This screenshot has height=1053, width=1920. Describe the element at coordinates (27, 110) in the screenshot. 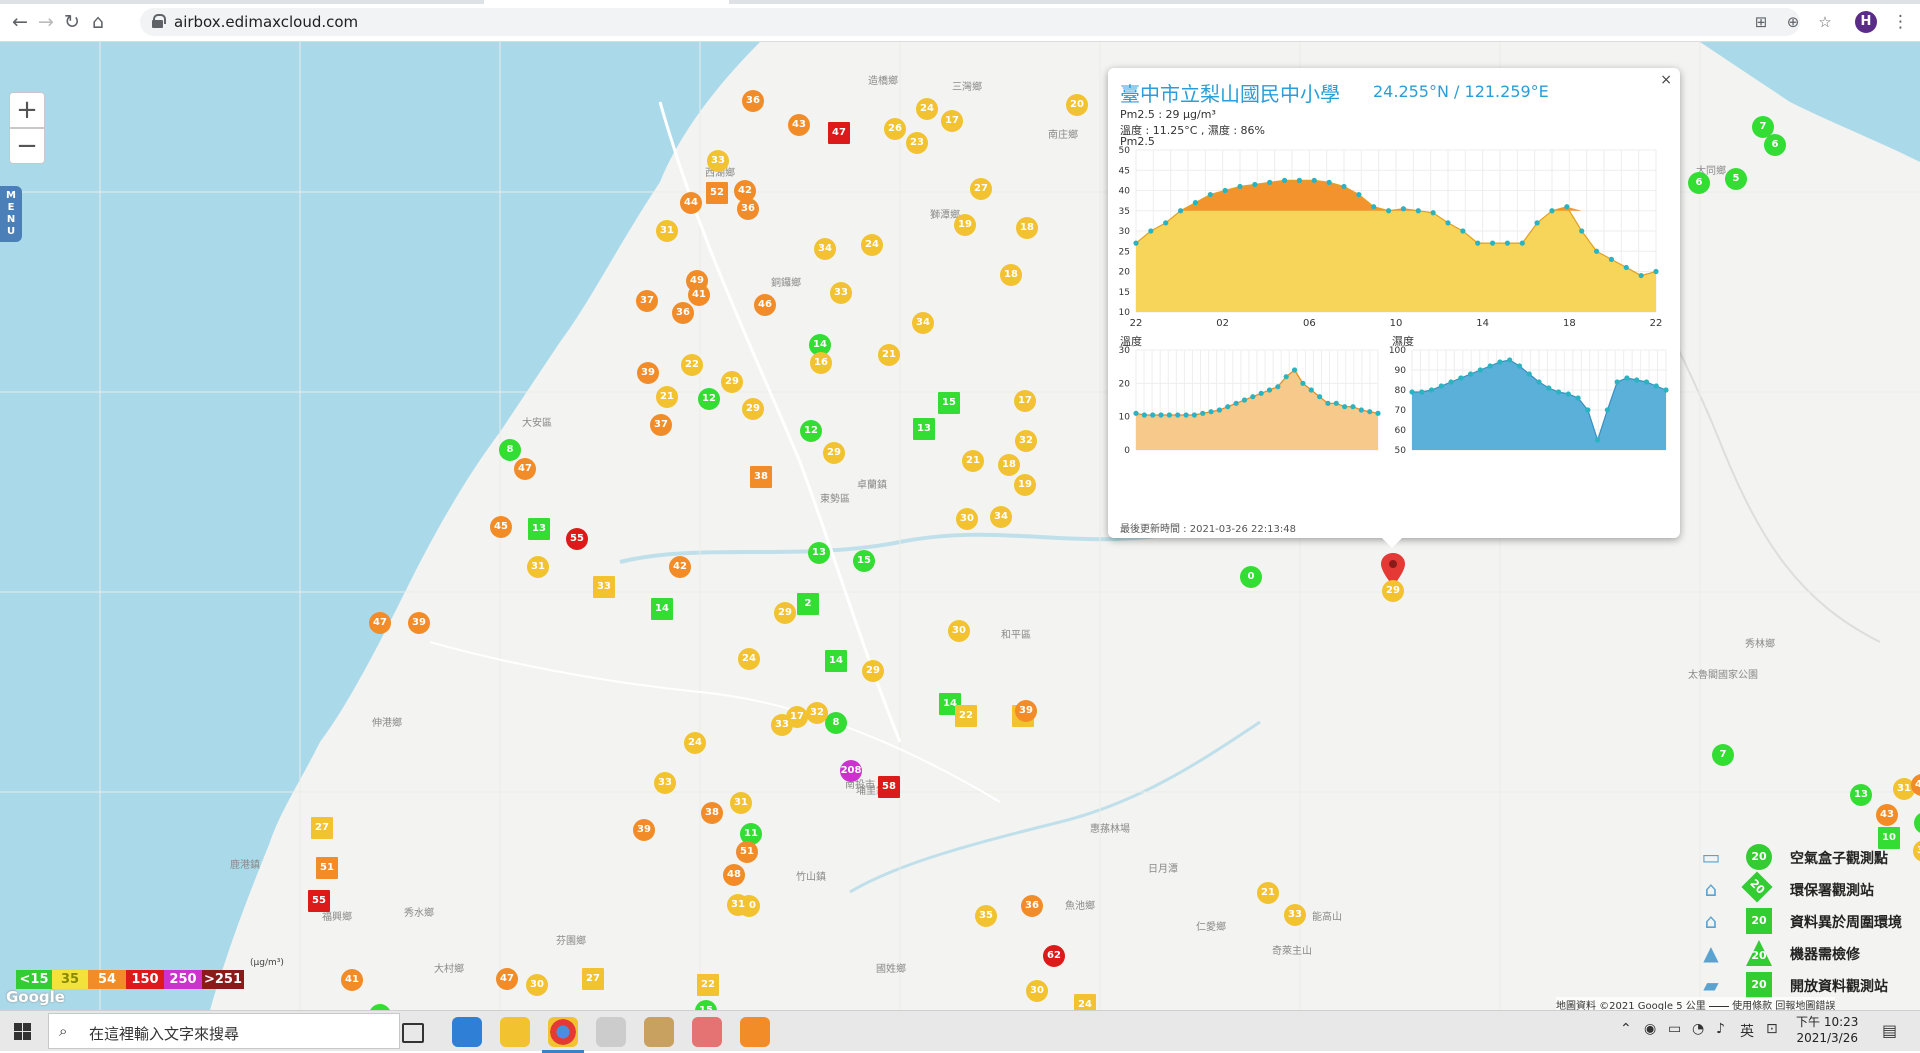

I see `zoom-in-button: +` at that location.